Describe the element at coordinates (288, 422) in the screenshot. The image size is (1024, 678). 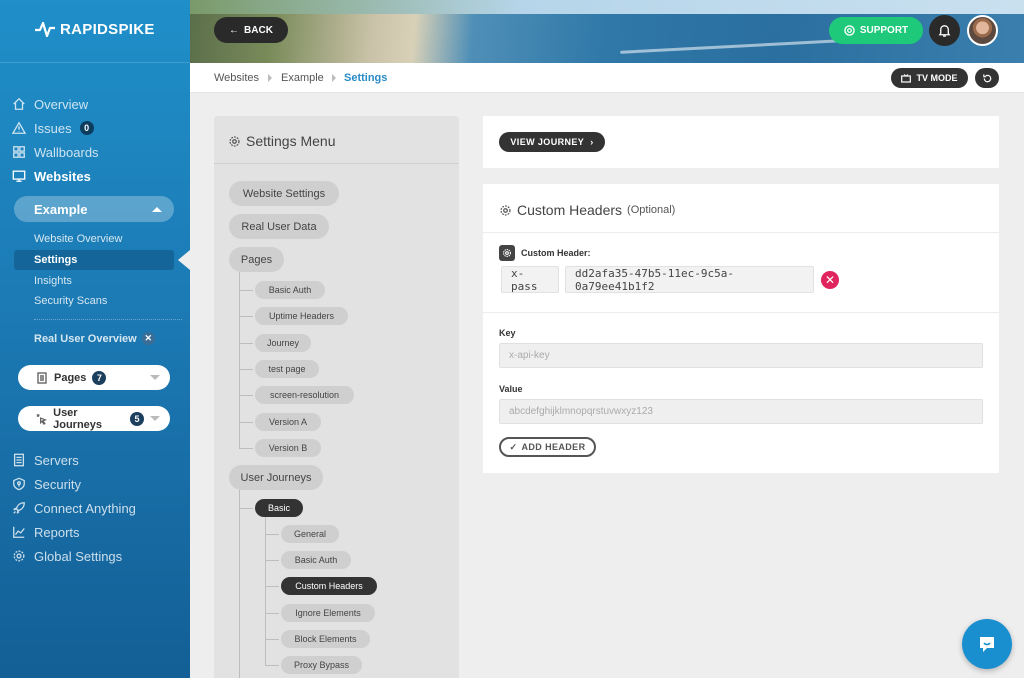
I see `menu-page-version-a: Version A` at that location.